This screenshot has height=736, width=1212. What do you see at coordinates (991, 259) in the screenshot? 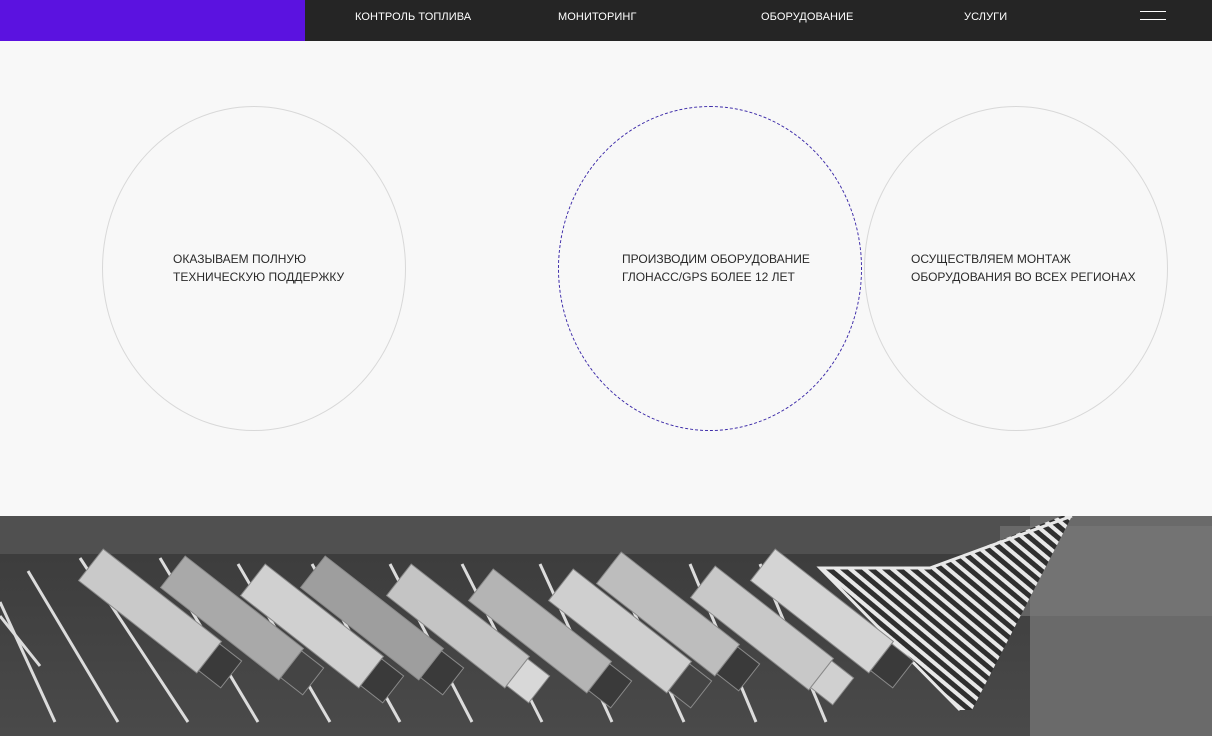
I see `feature-line: ОСУЩЕСТВЛЯЕМ МОНТАЖ` at bounding box center [991, 259].